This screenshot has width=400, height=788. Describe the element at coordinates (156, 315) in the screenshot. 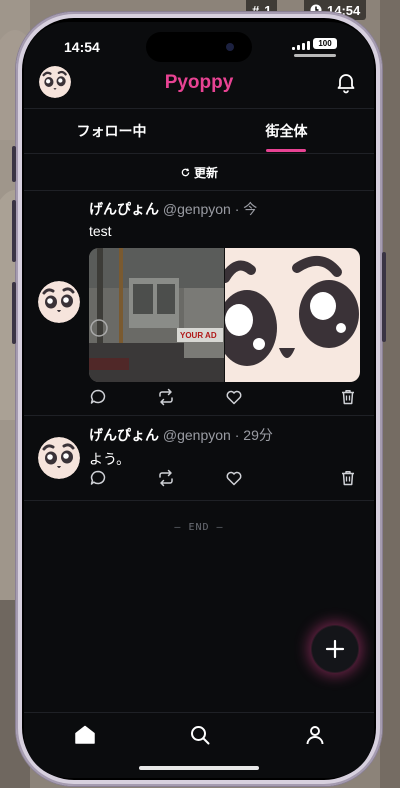

I see `media-image-street: YOUR AD` at that location.